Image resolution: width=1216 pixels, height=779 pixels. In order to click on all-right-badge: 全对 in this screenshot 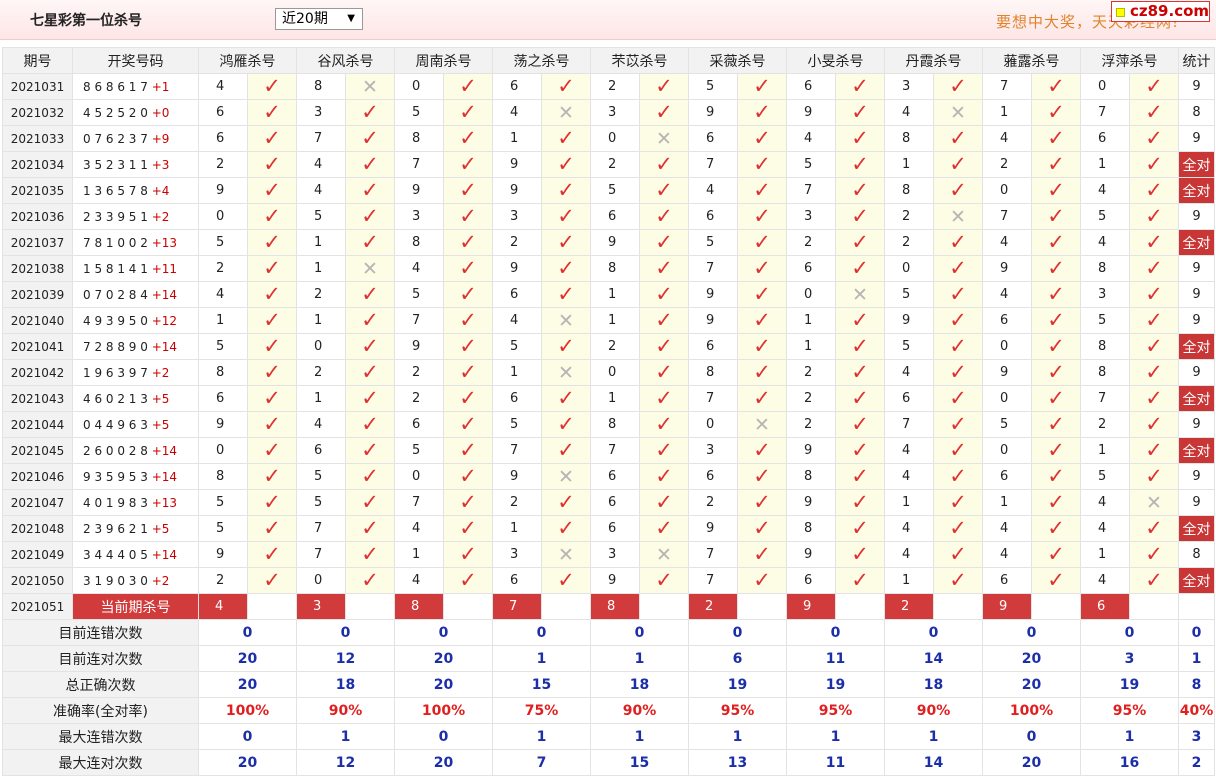, I will do `click(1196, 242)`.